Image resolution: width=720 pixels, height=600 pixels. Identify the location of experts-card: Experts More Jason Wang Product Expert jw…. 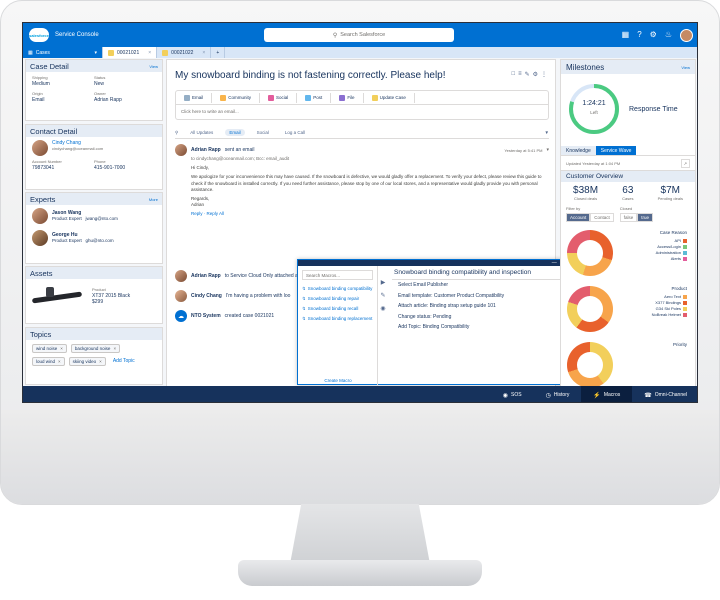
(94, 228).